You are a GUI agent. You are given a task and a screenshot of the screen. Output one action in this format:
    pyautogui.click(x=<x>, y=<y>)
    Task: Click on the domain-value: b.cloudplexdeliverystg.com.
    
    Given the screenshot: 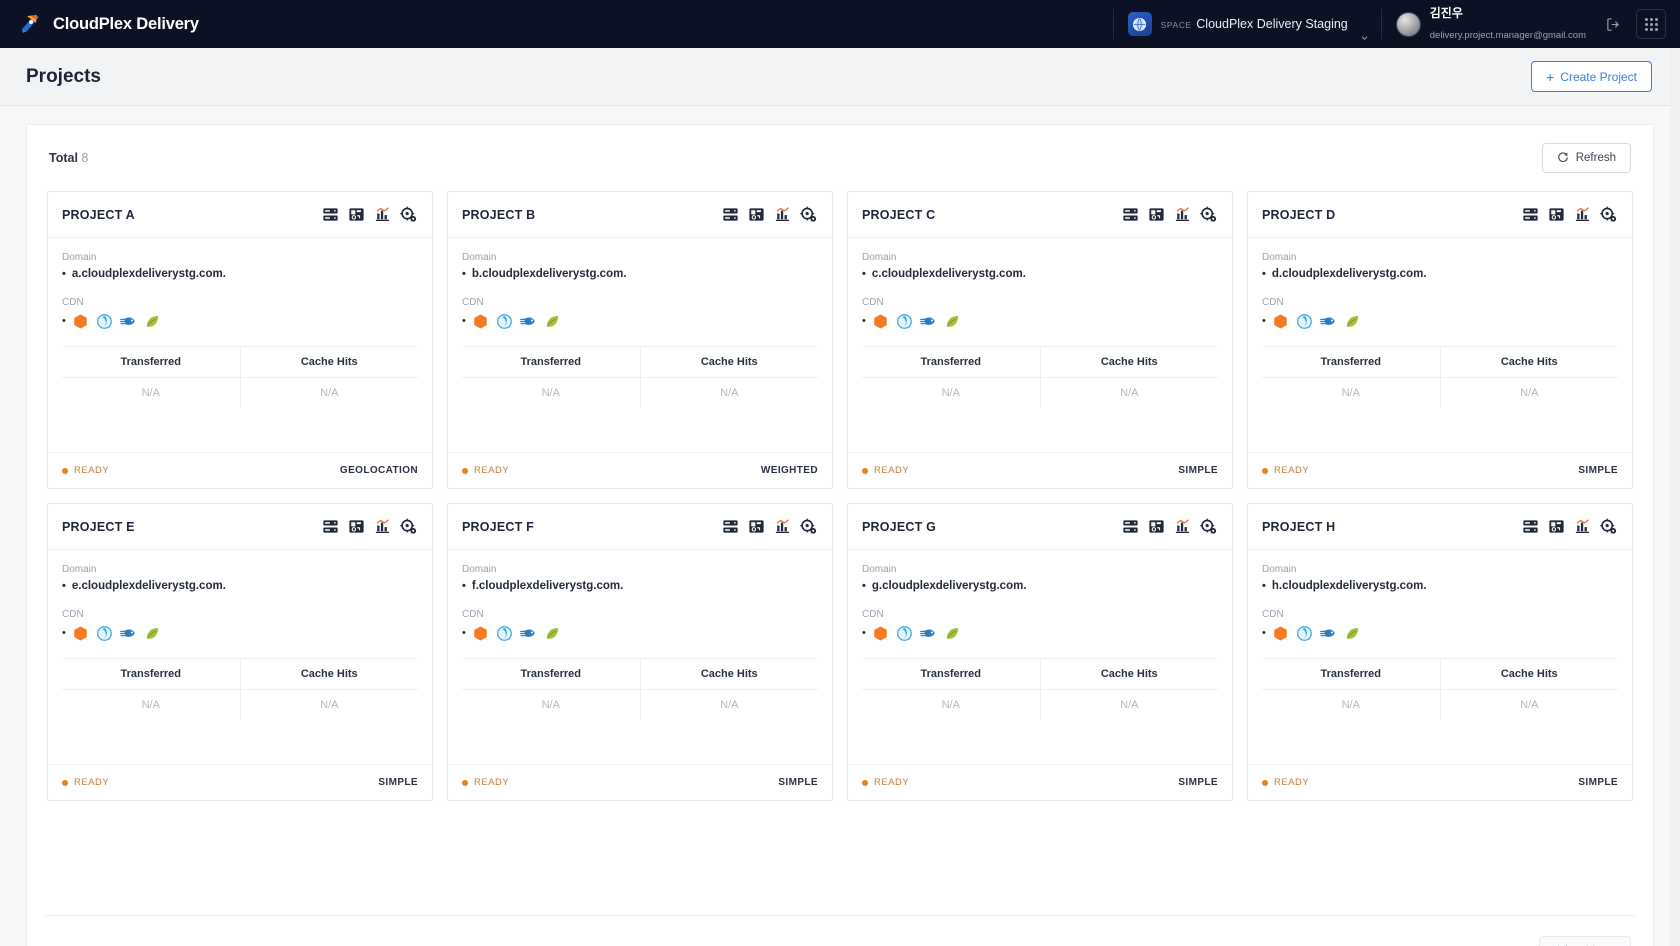 What is the action you would take?
    pyautogui.click(x=549, y=274)
    